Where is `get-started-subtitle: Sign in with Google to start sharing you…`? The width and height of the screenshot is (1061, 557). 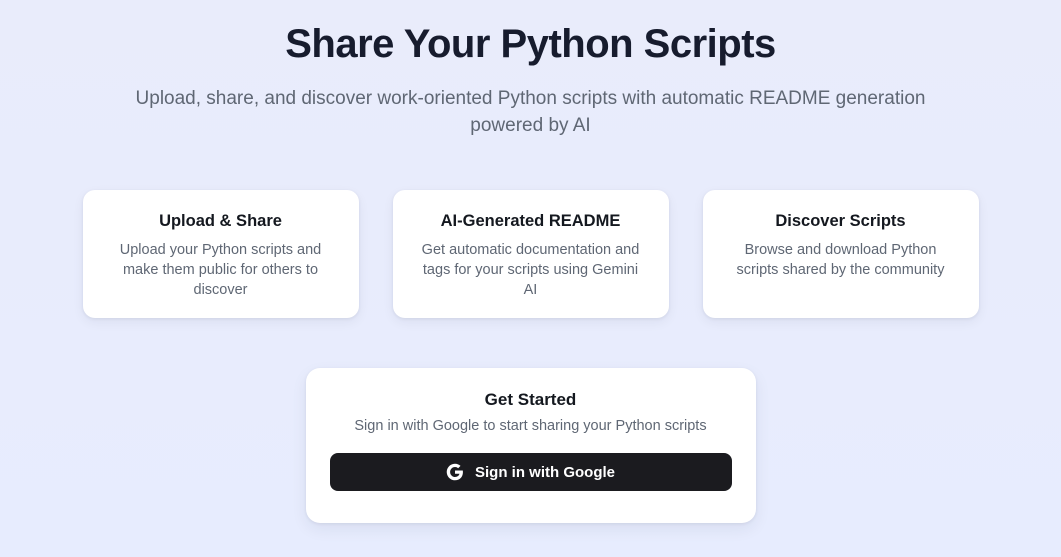
get-started-subtitle: Sign in with Google to start sharing you… is located at coordinates (530, 426).